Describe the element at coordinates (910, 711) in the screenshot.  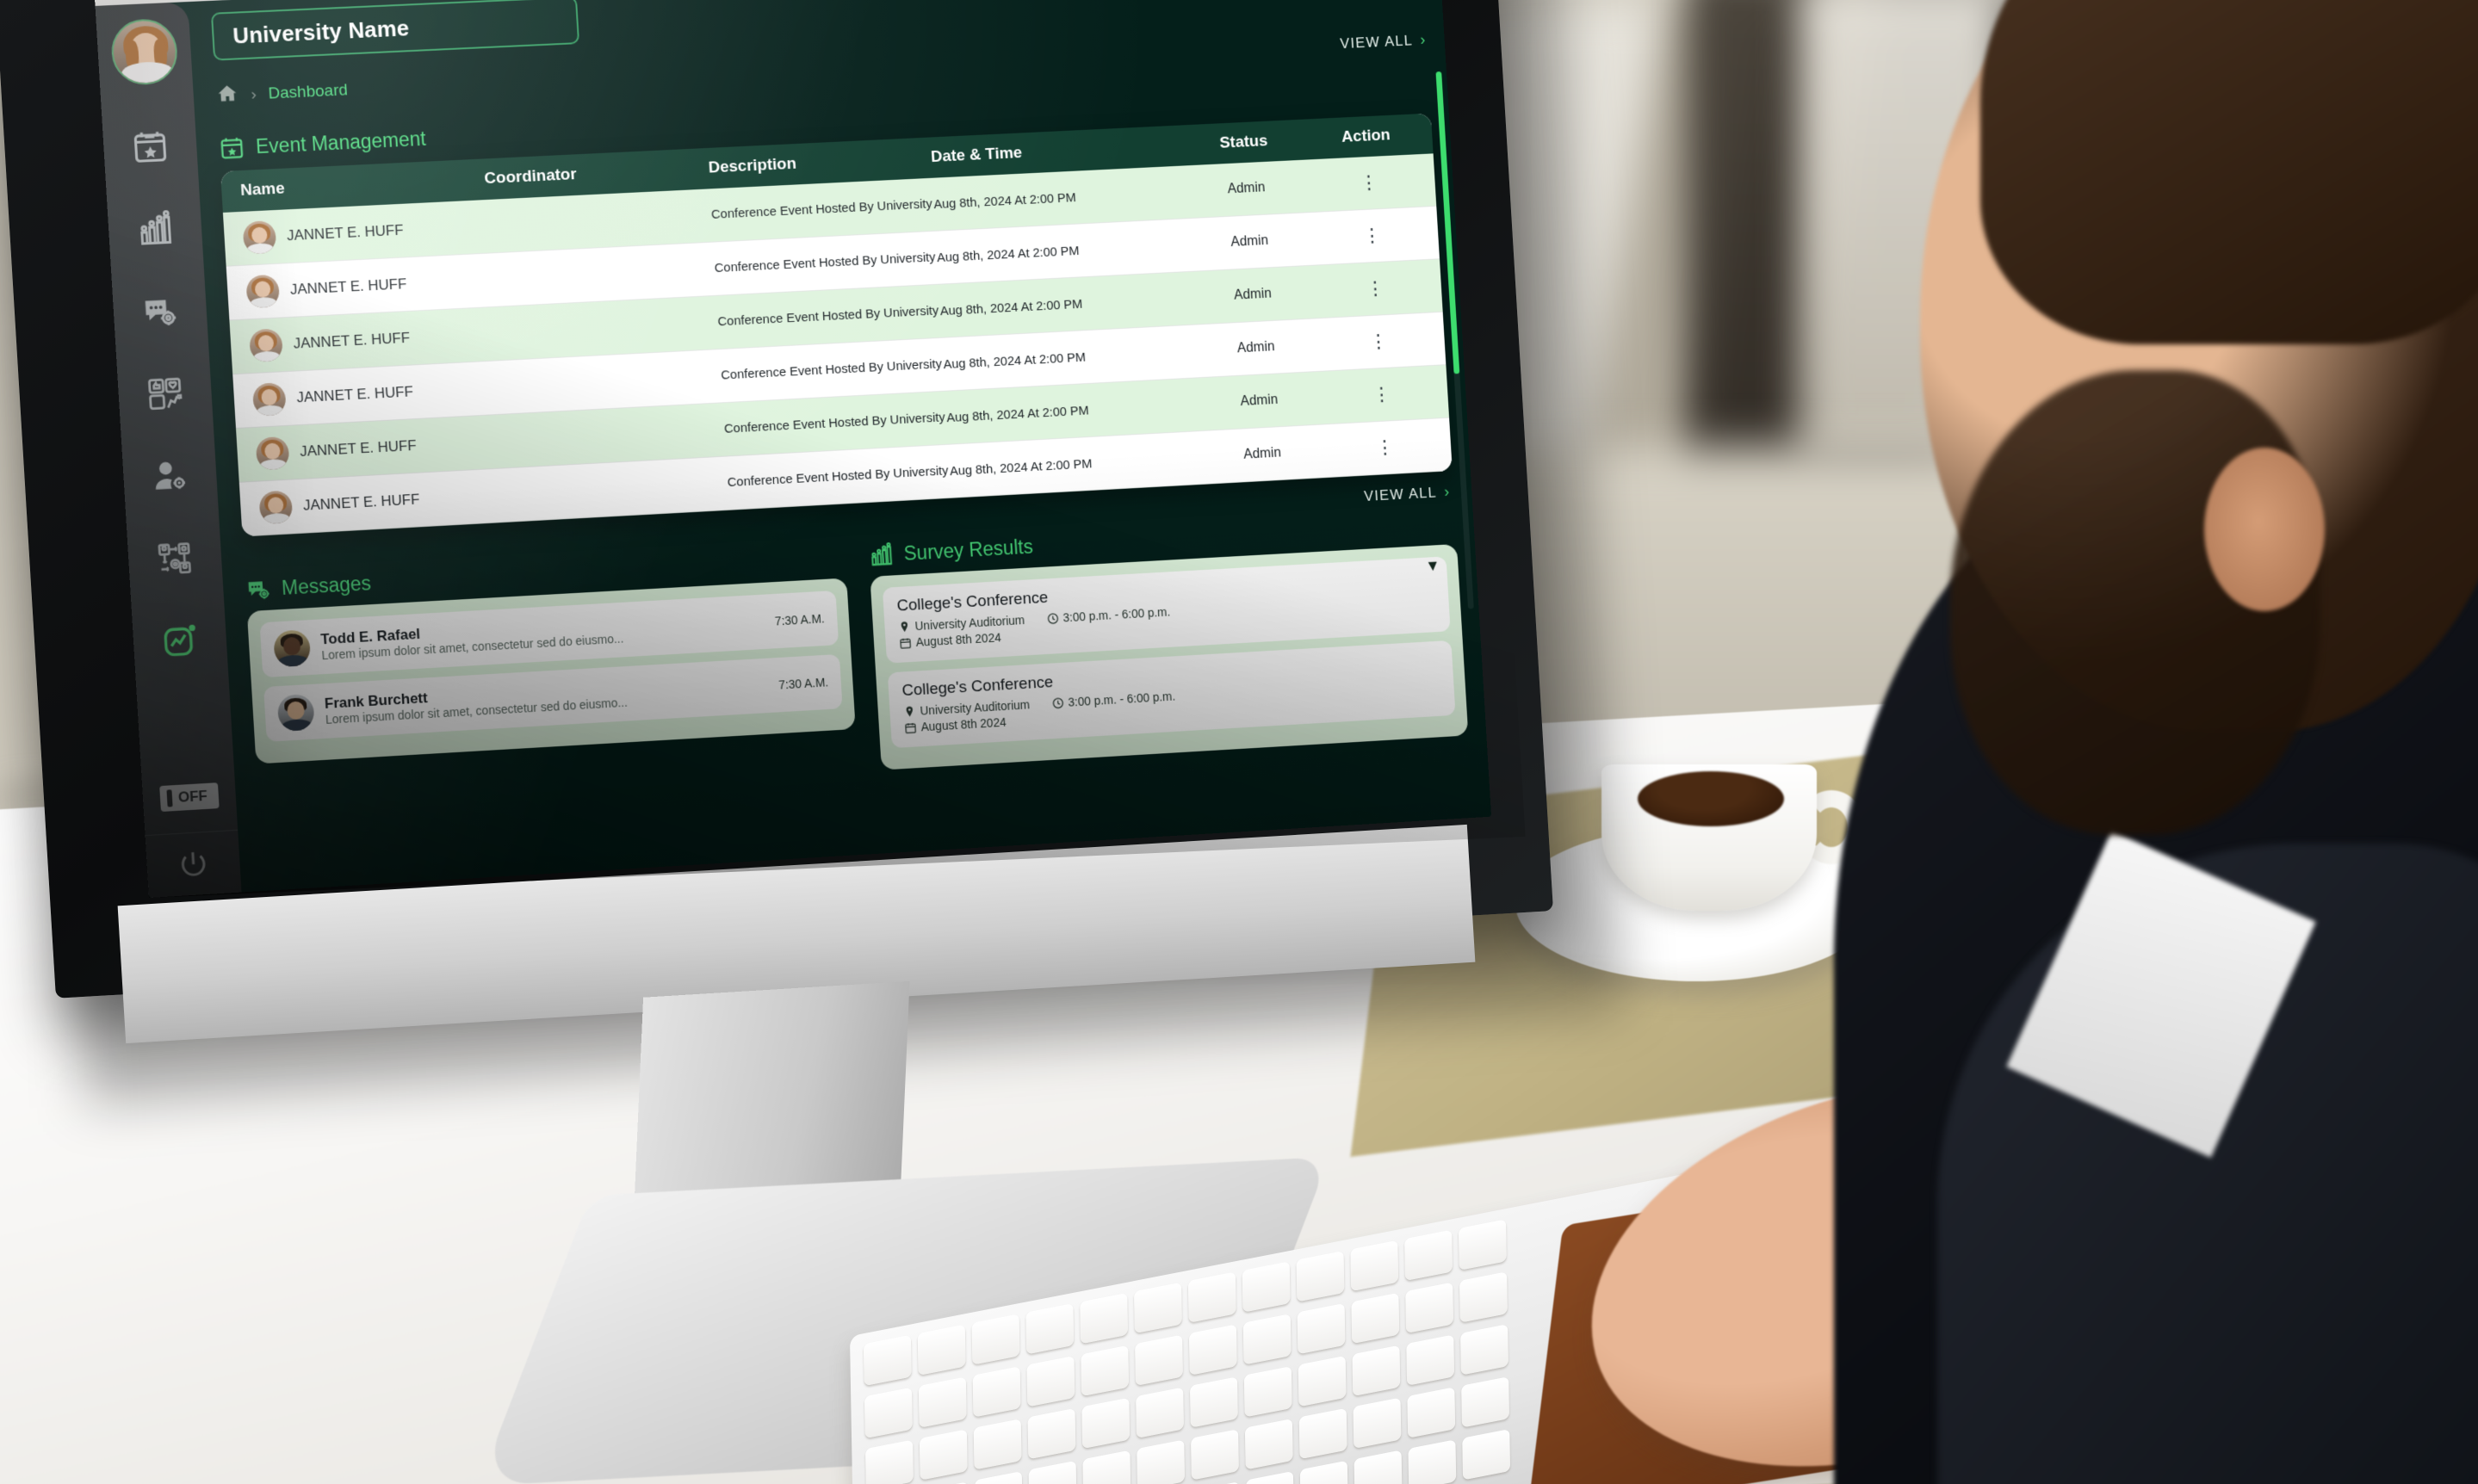
I see `location-pin-icon` at that location.